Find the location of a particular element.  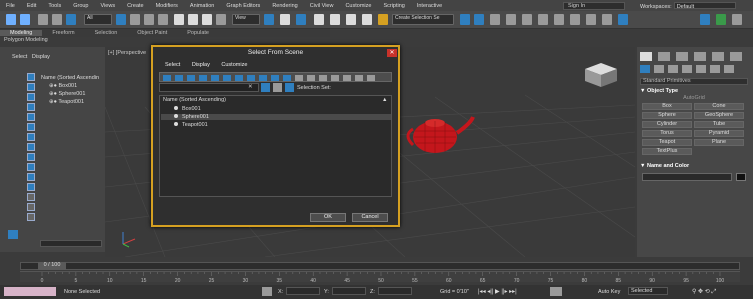

render-iterative-icon is located at coordinates (721, 19).